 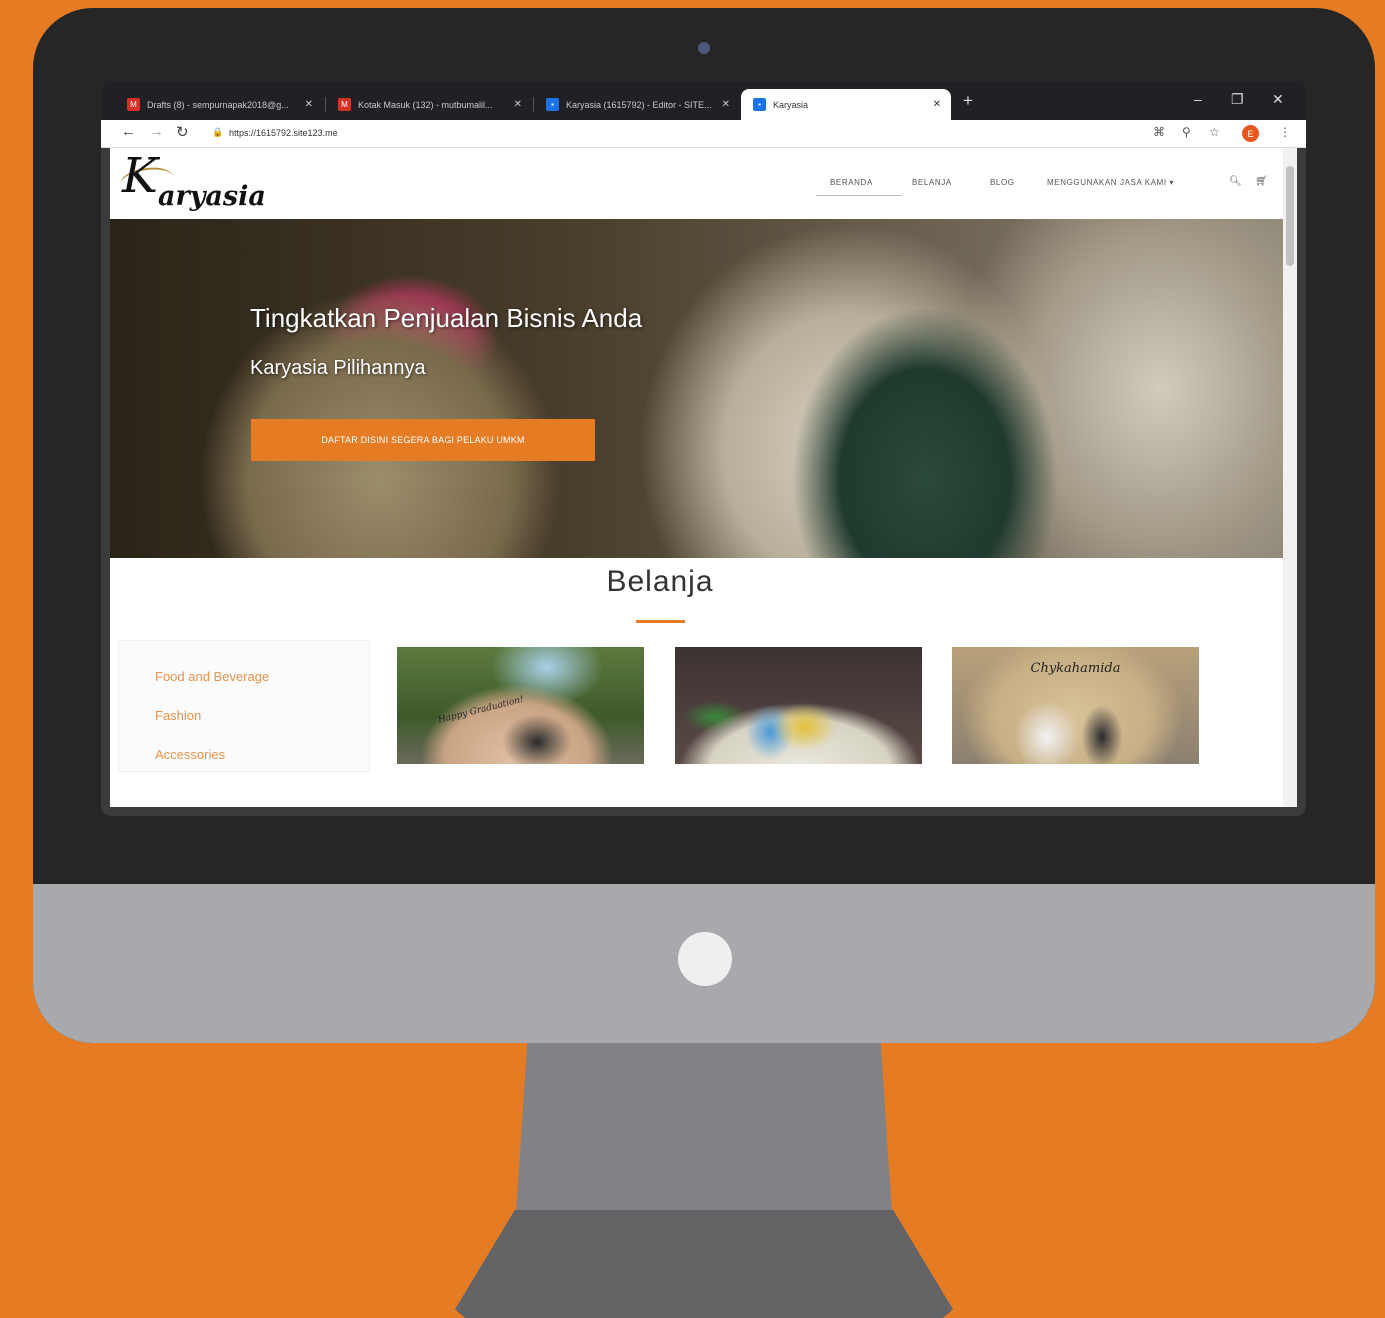 What do you see at coordinates (1075, 668) in the screenshot?
I see `product-caption: Chykahamida` at bounding box center [1075, 668].